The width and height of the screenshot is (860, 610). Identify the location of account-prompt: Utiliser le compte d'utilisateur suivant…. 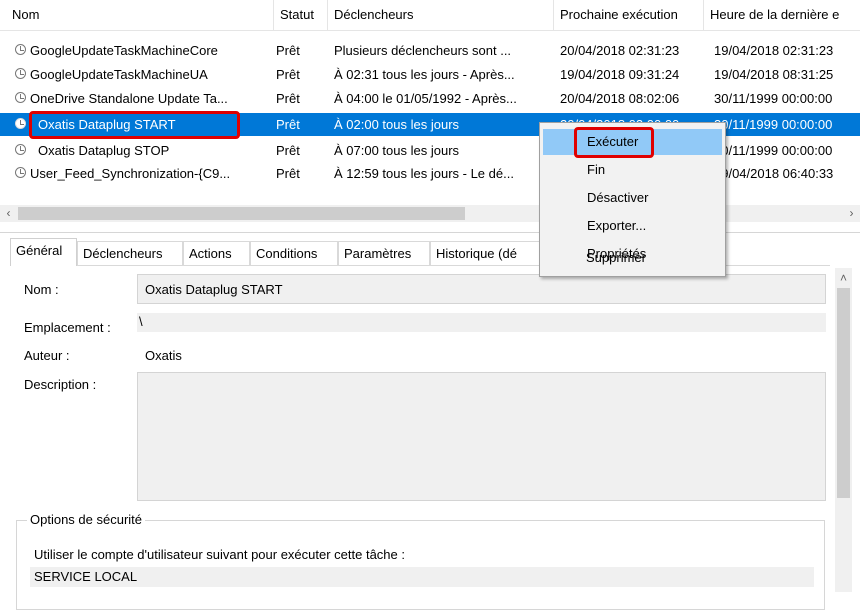
(219, 554).